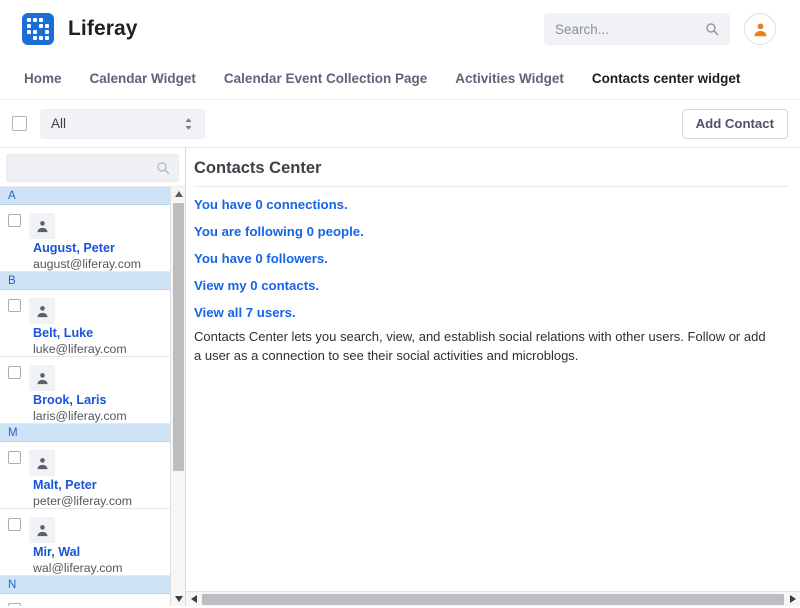 The image size is (800, 608). Describe the element at coordinates (74, 248) in the screenshot. I see `contact-name: August, Peter` at that location.